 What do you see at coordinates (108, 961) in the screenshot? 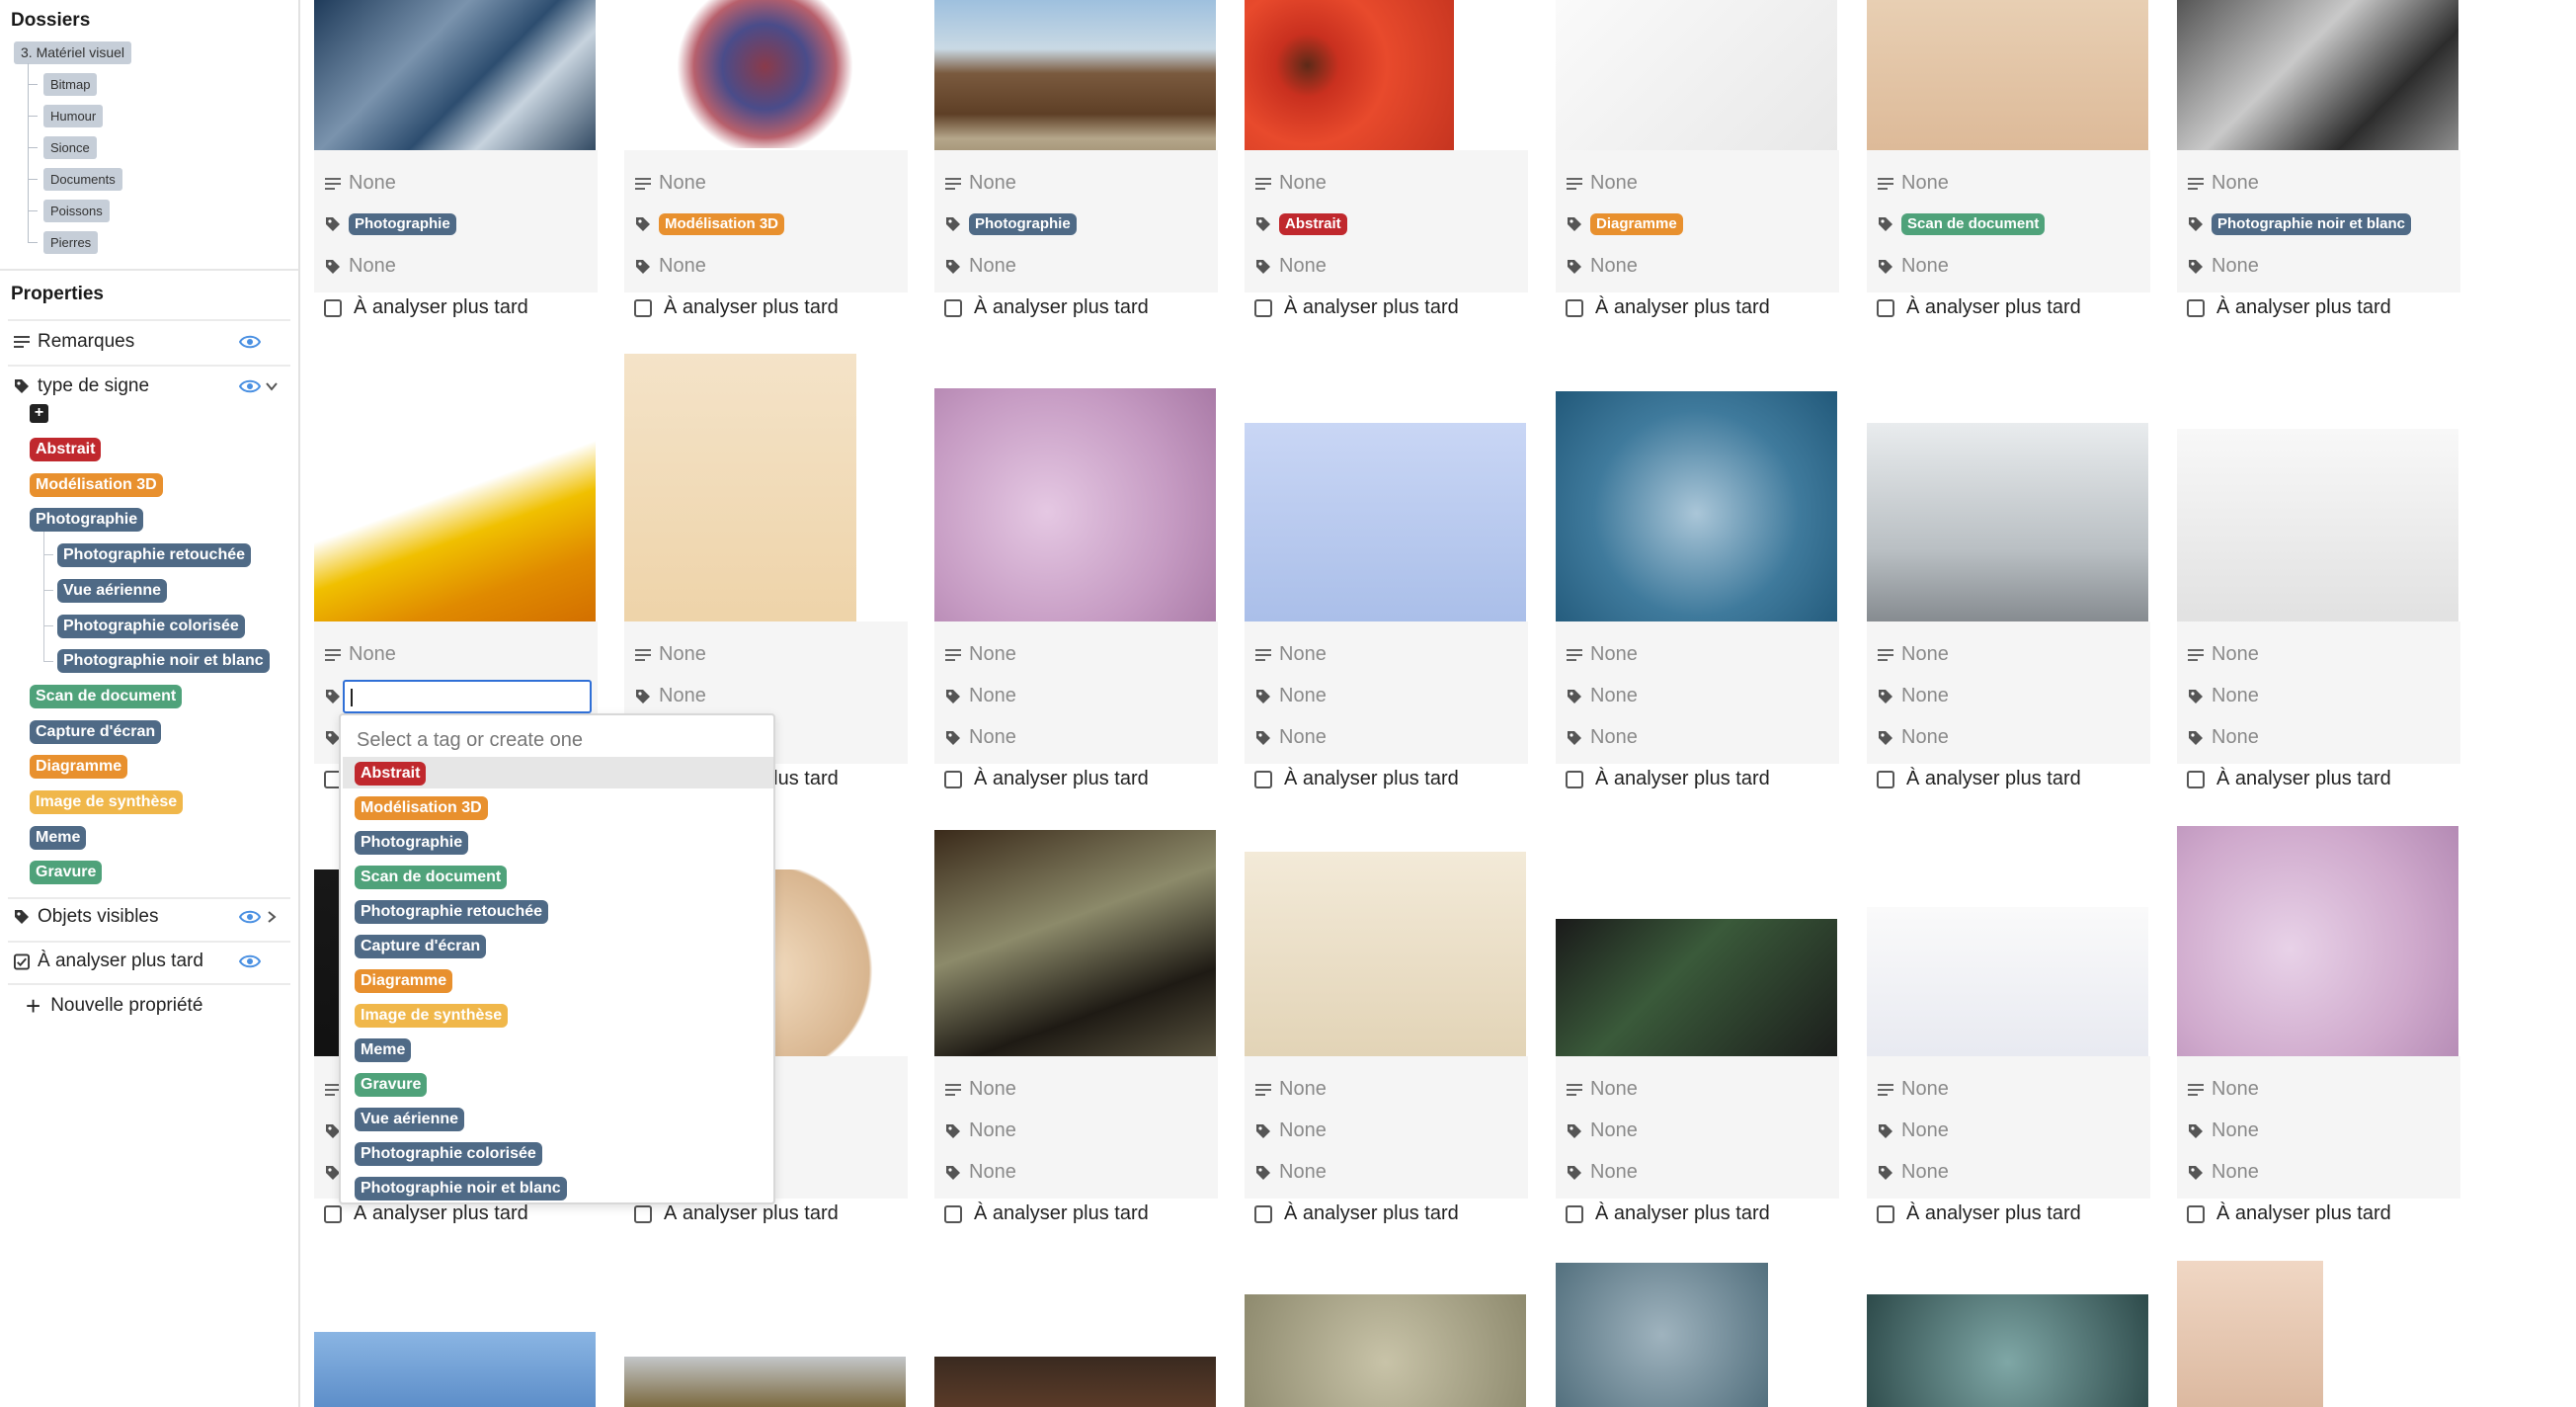
I see `property-a-analyser: À analyser plus tard` at bounding box center [108, 961].